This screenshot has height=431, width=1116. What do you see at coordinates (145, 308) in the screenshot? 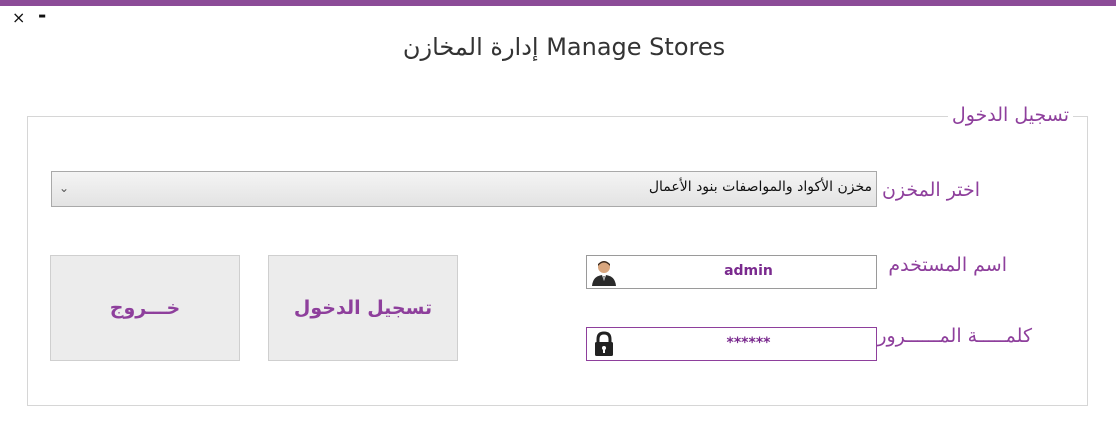
I see `exit-button: خـــروج` at bounding box center [145, 308].